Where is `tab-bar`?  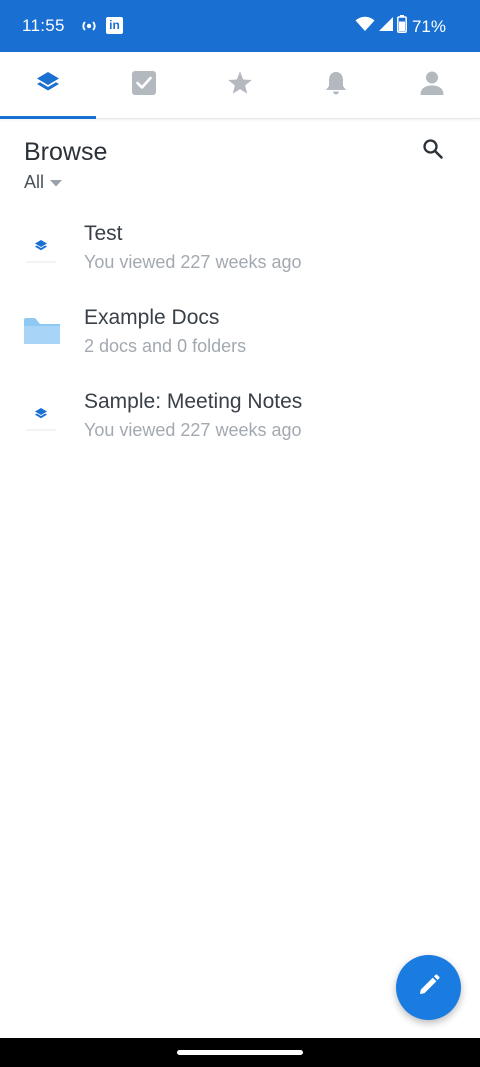 tab-bar is located at coordinates (240, 85).